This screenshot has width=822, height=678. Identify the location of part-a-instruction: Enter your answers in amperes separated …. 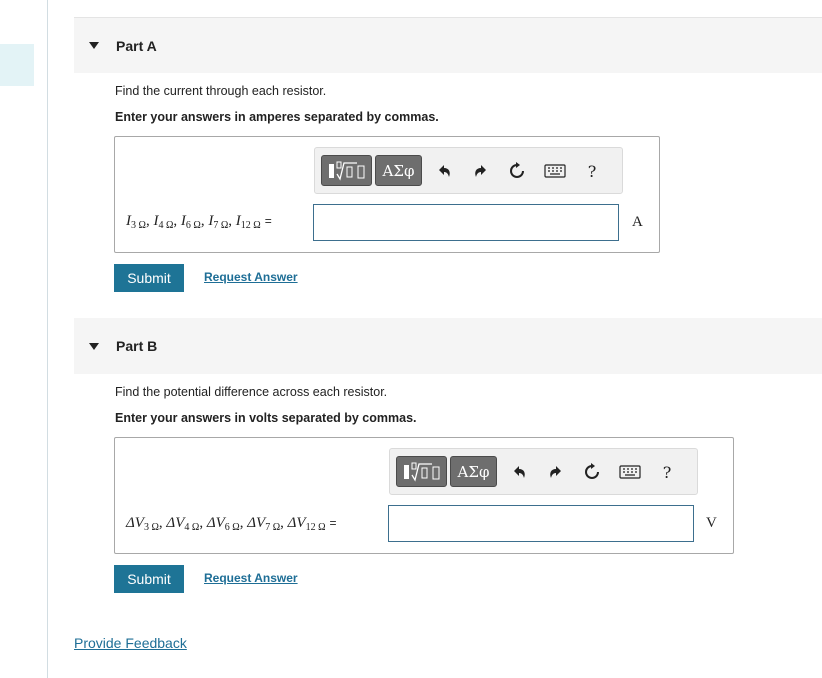
(277, 117).